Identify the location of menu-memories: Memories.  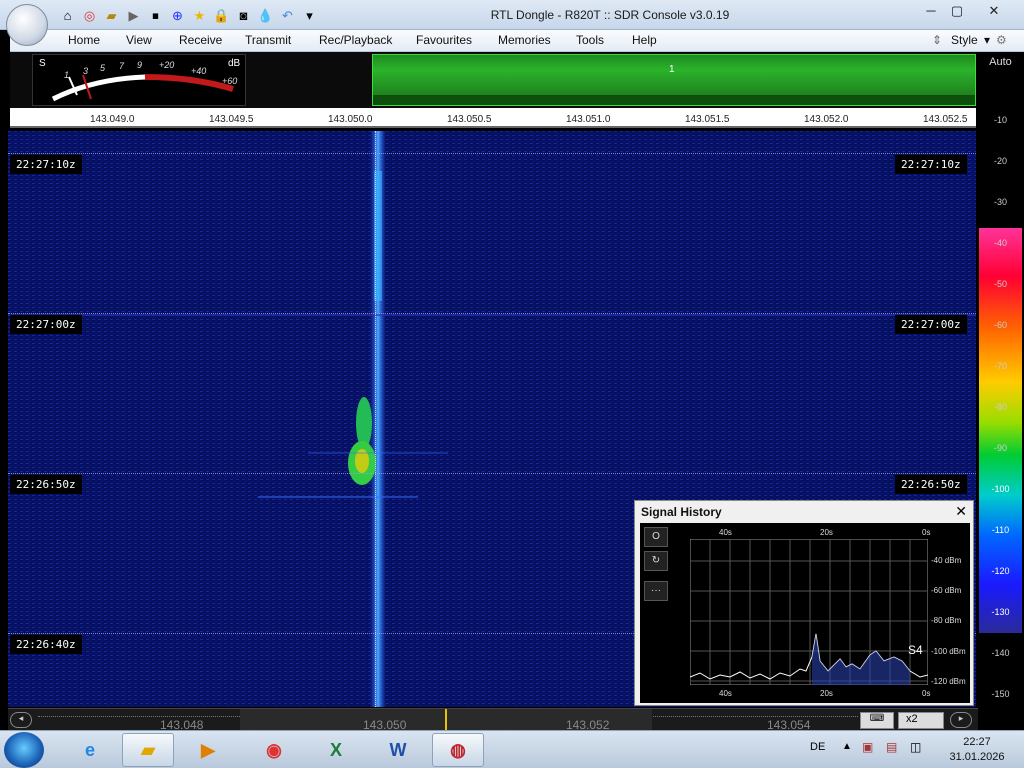
(524, 40).